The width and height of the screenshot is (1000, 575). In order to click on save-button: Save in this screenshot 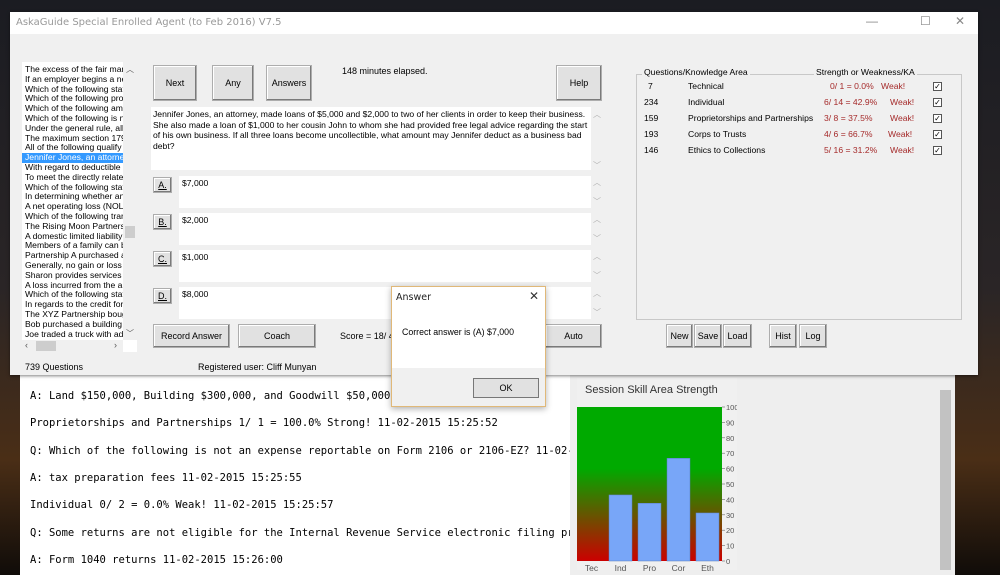, I will do `click(708, 336)`.